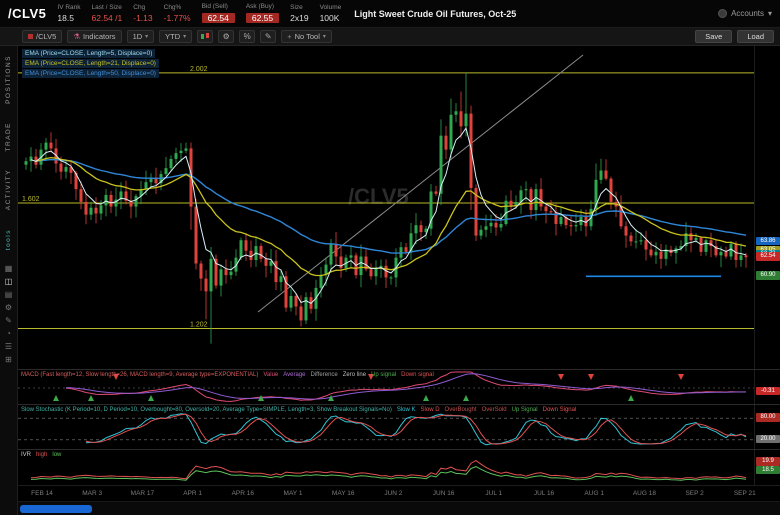 This screenshot has height=515, width=780. What do you see at coordinates (42, 36) in the screenshot?
I see `symbol-chip: /CLV5` at bounding box center [42, 36].